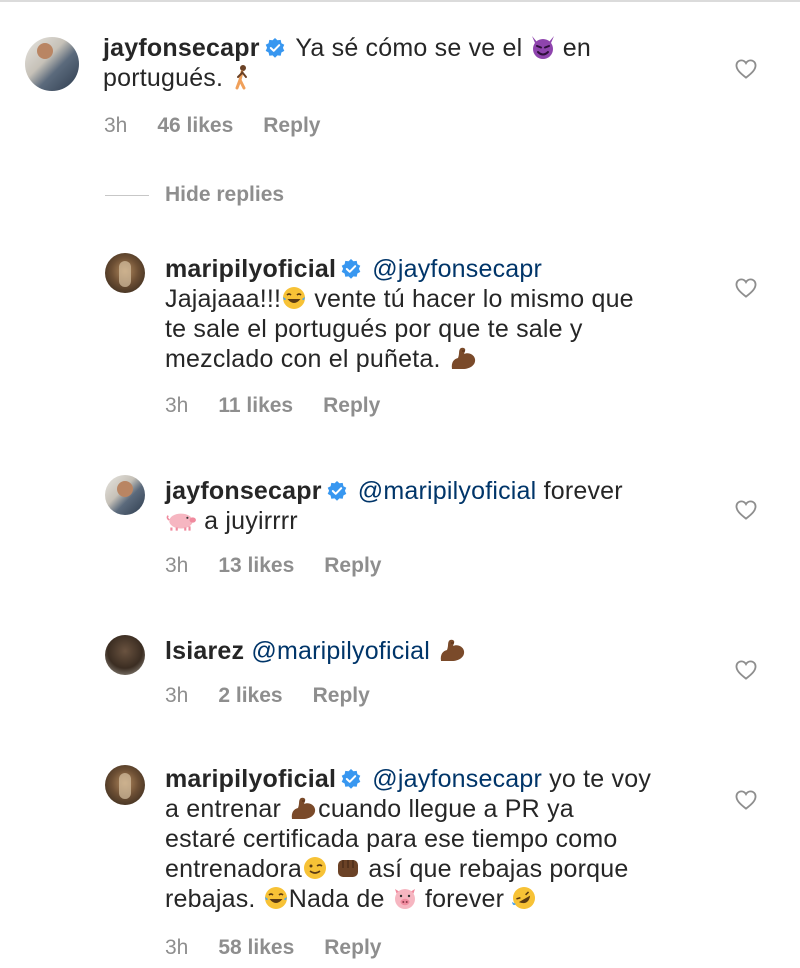 The height and width of the screenshot is (968, 800). I want to click on fist-emoji, so click(348, 868).